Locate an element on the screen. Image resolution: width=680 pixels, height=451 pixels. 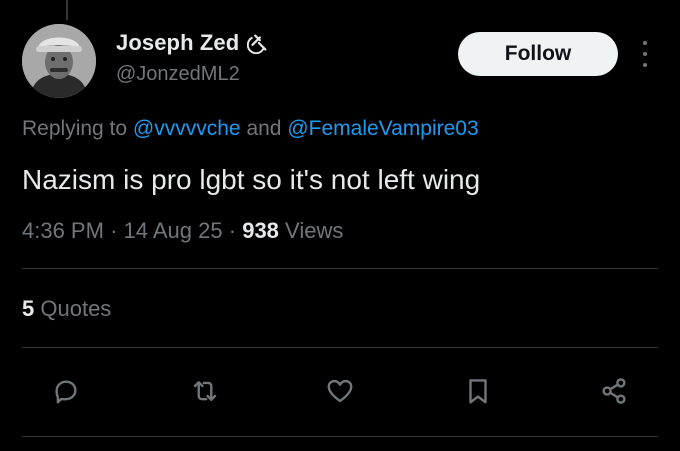
author-name-row: Joseph Zed is located at coordinates (192, 43).